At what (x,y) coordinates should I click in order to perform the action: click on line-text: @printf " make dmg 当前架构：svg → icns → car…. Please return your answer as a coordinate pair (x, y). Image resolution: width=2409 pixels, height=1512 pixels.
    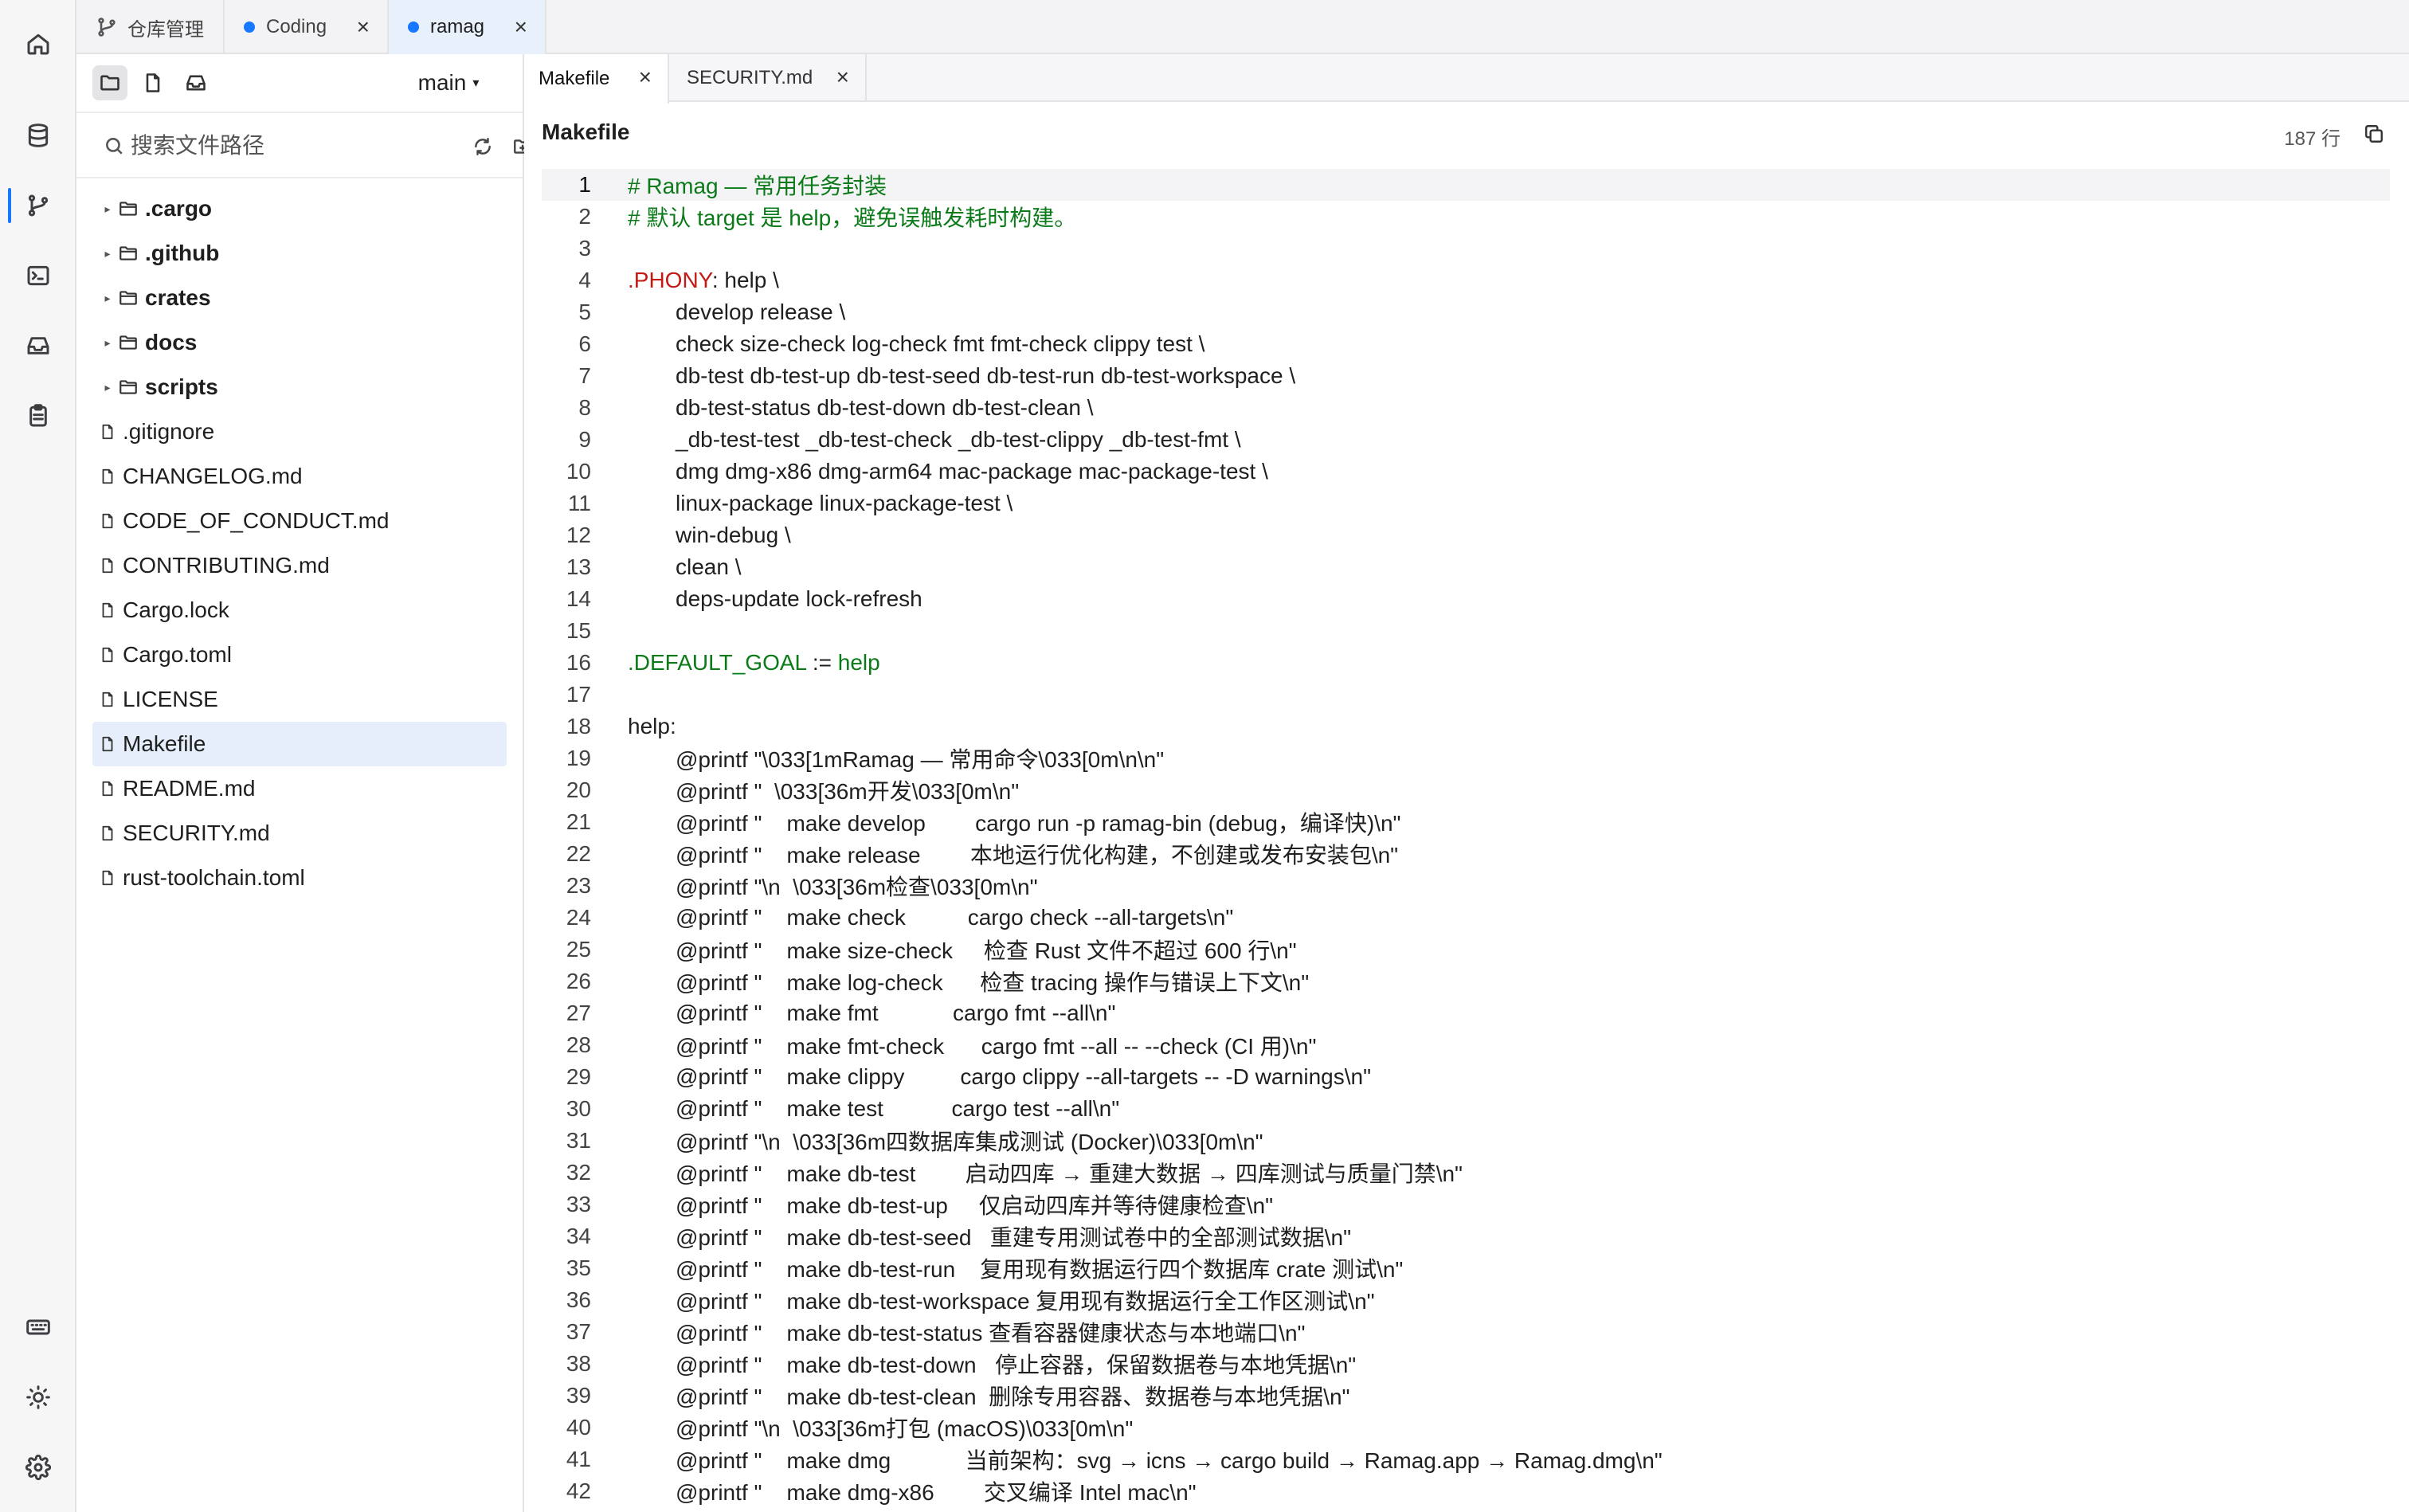
    Looking at the image, I should click on (1169, 1461).